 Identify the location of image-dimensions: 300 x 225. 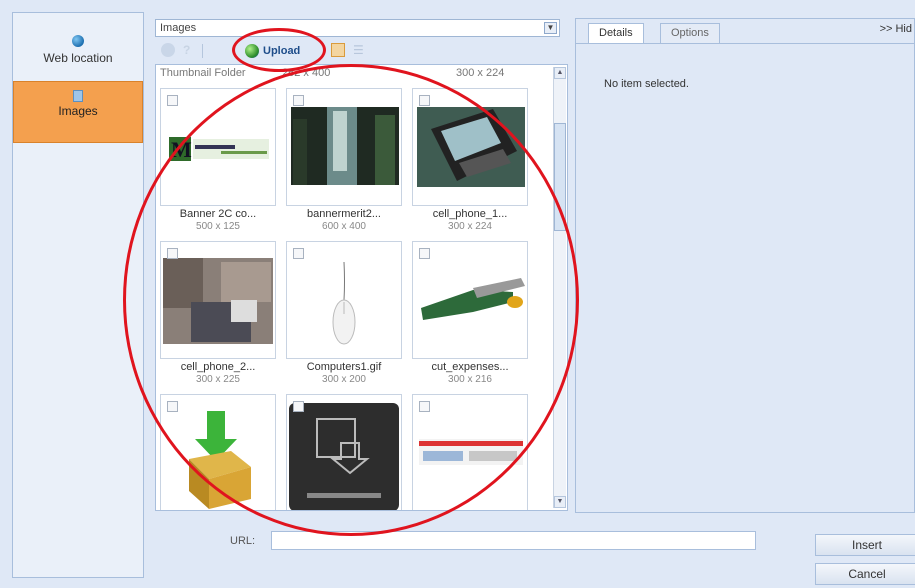
(218, 379).